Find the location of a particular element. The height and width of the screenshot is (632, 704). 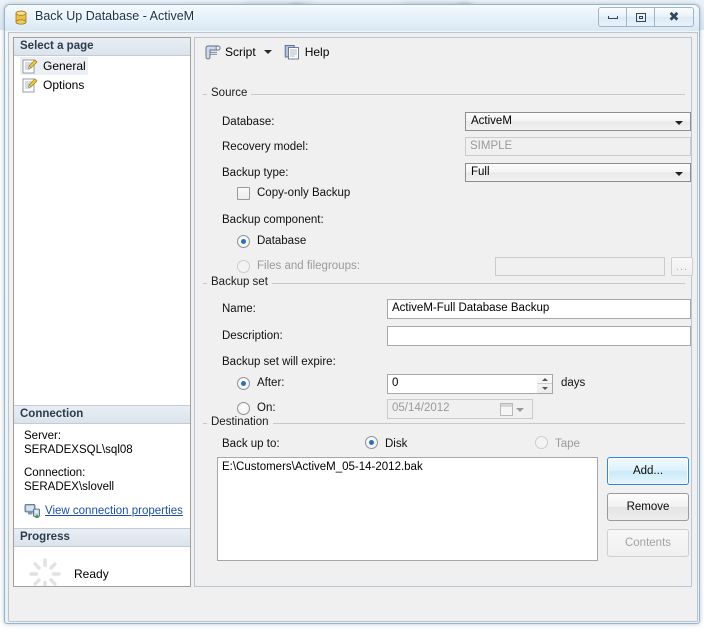

backup-set-description-label: Description: is located at coordinates (252, 336).